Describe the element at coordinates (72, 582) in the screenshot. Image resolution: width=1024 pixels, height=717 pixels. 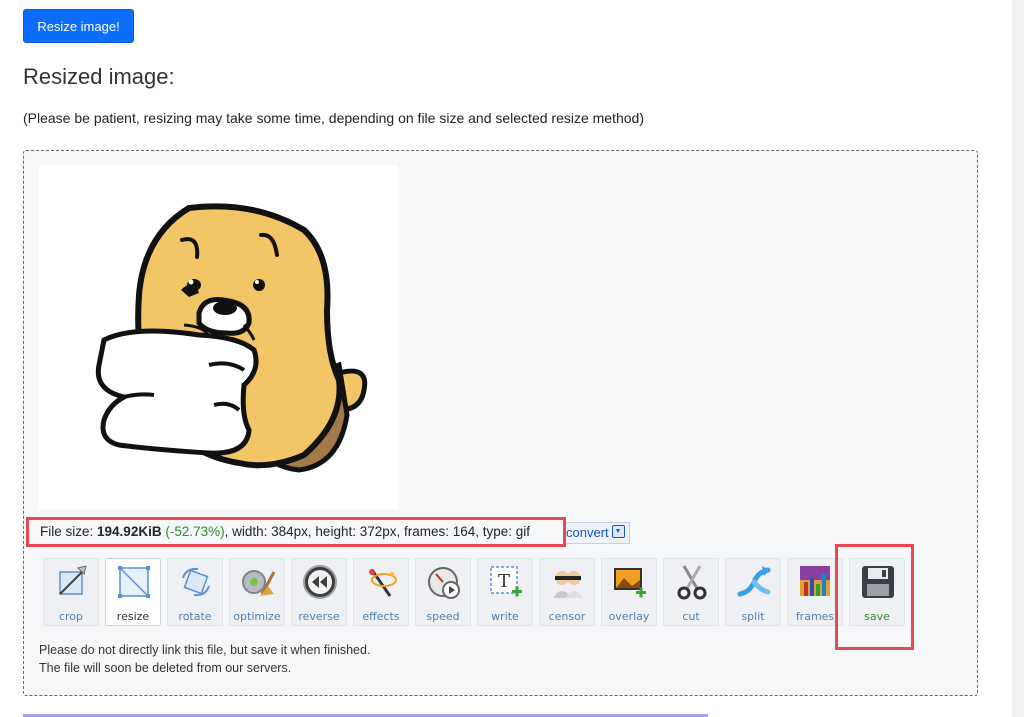
I see `crop-icon` at that location.